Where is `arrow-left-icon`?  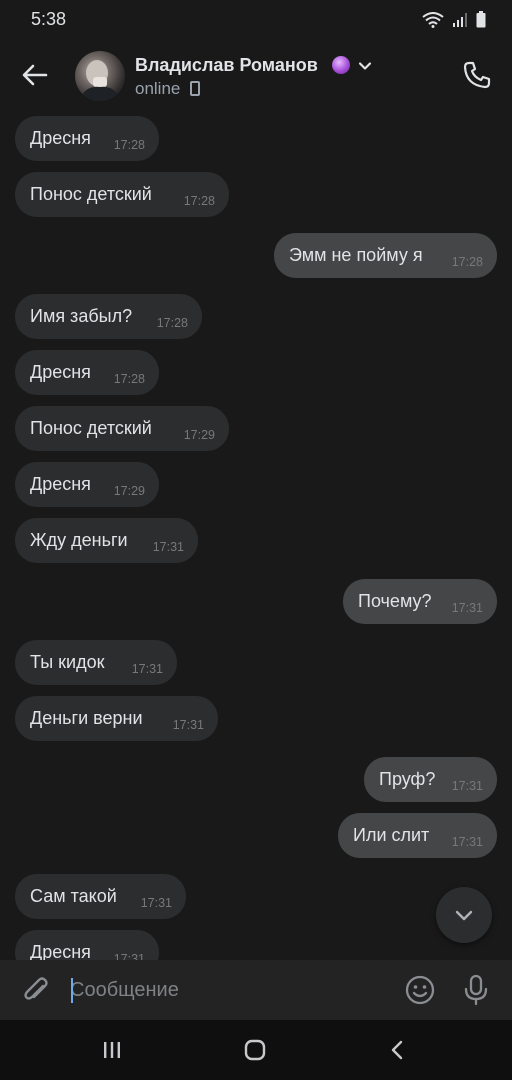 arrow-left-icon is located at coordinates (35, 75).